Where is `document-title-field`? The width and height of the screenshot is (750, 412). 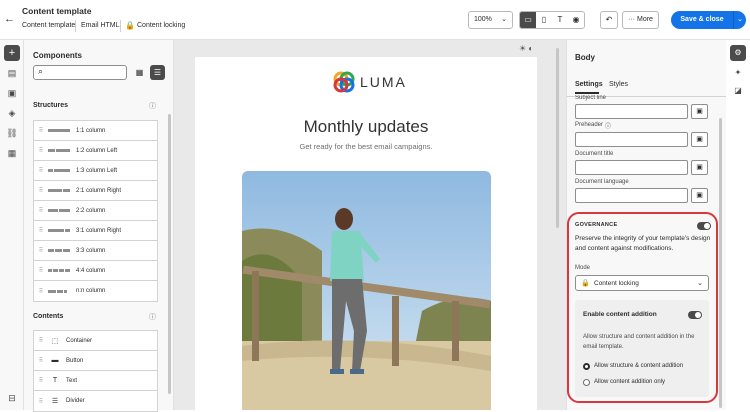 document-title-field is located at coordinates (631, 167).